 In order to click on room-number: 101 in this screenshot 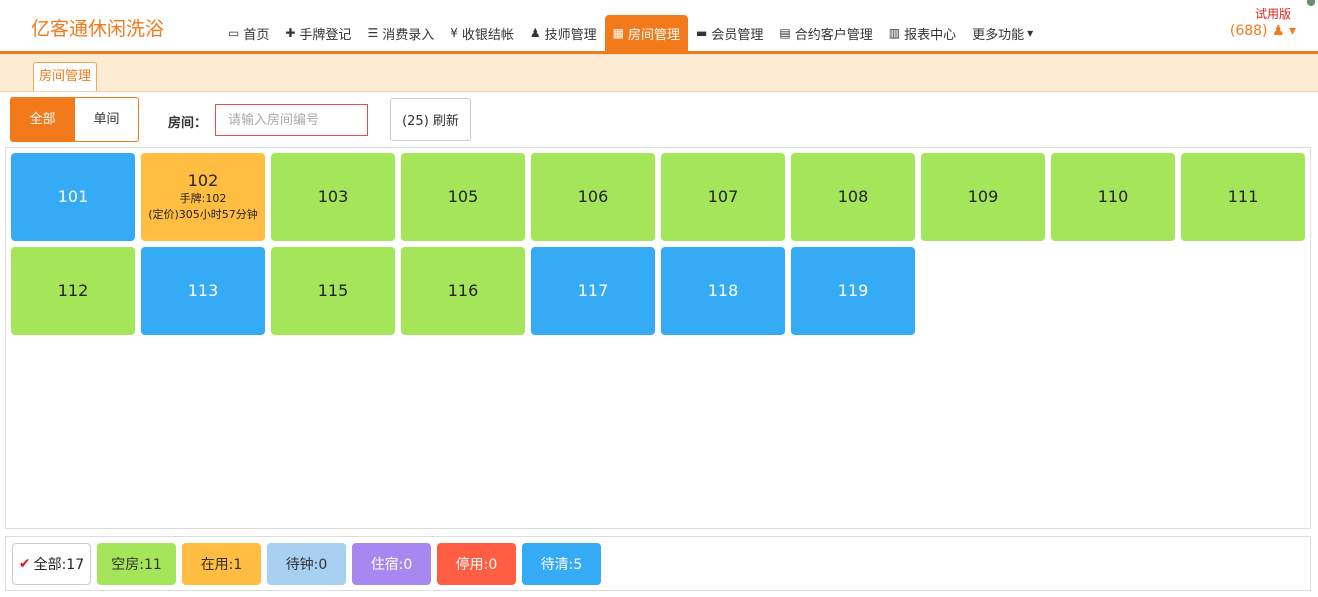, I will do `click(73, 196)`.